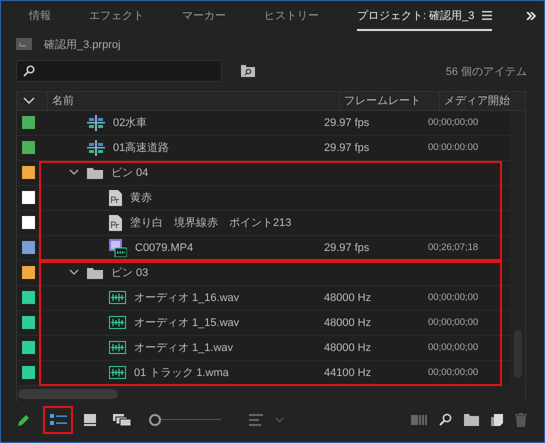  What do you see at coordinates (348, 372) in the screenshot?
I see `frame-rate: 44100 Hz` at bounding box center [348, 372].